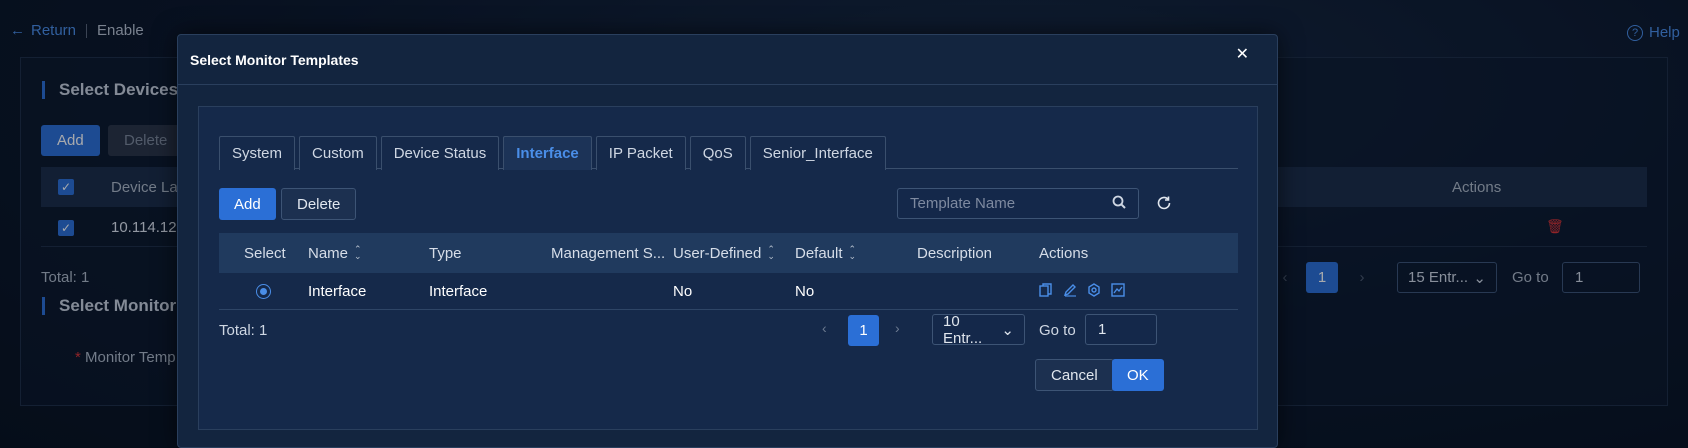 The height and width of the screenshot is (448, 1688). What do you see at coordinates (824, 328) in the screenshot?
I see `prev-page-icon: ‹` at bounding box center [824, 328].